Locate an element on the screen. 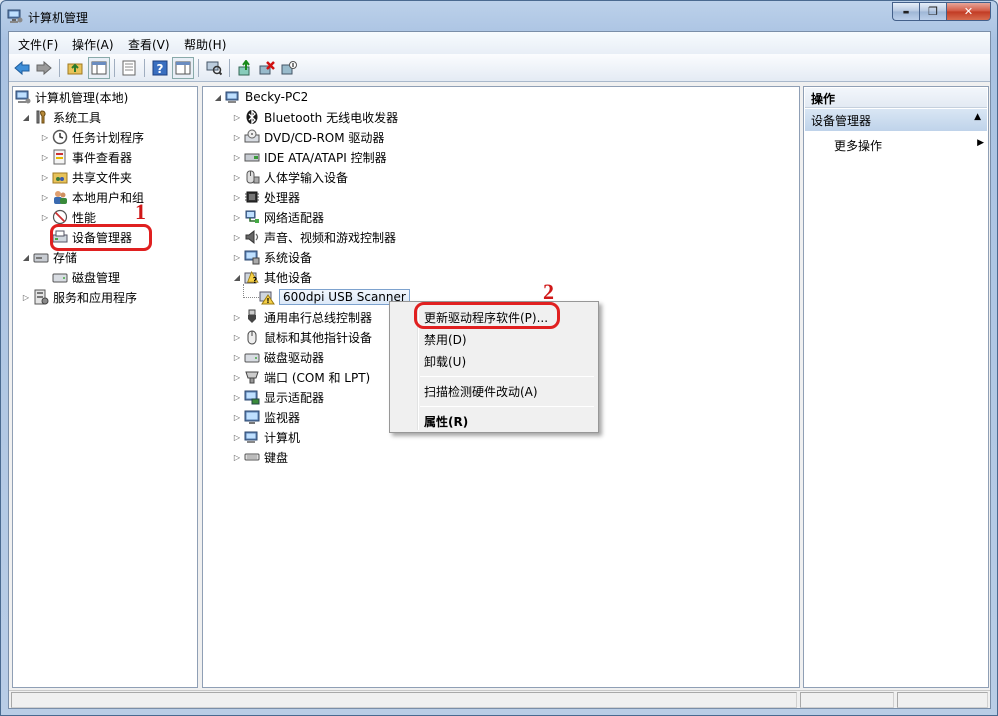 The width and height of the screenshot is (998, 716). show-hide-console-tree-button is located at coordinates (99, 68).